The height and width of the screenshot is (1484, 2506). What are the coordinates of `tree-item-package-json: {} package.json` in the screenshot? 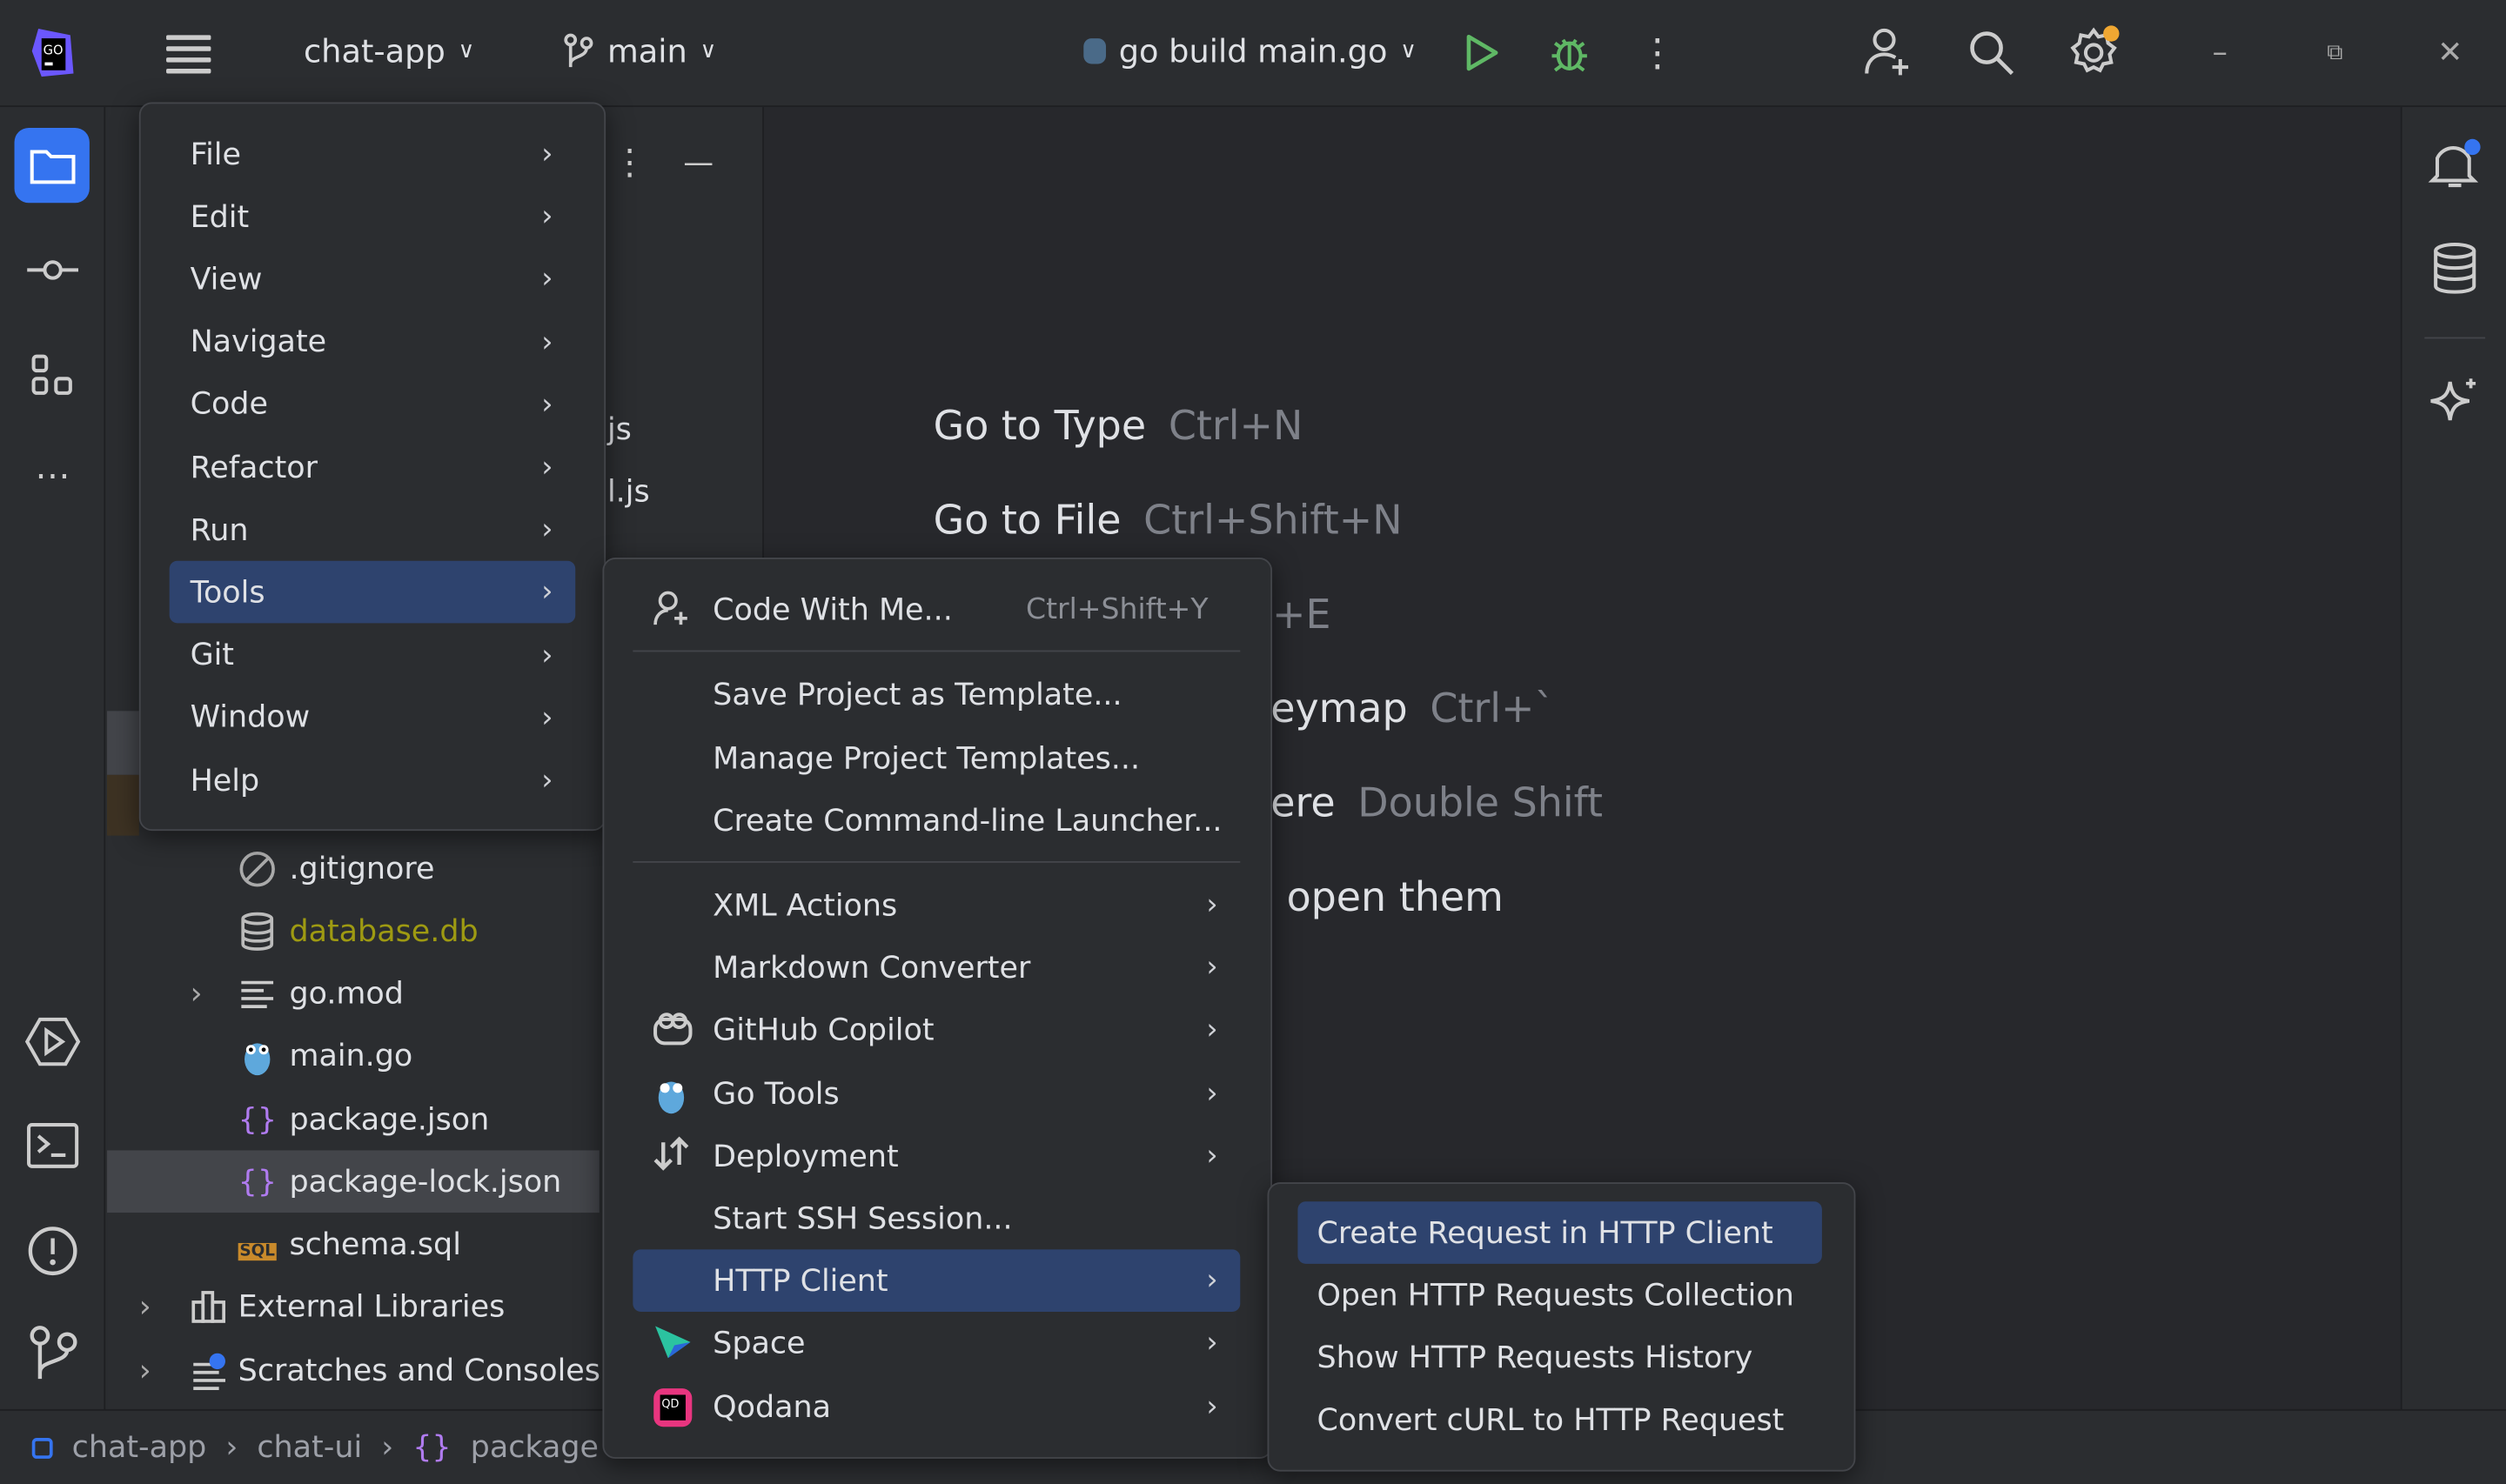 It's located at (353, 1119).